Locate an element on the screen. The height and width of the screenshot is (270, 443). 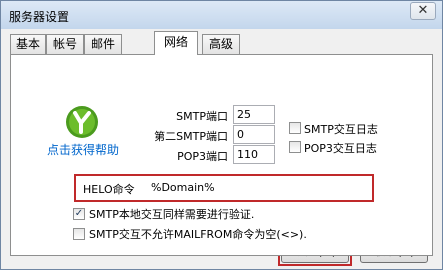
close-icon: ✕ is located at coordinates (423, 10).